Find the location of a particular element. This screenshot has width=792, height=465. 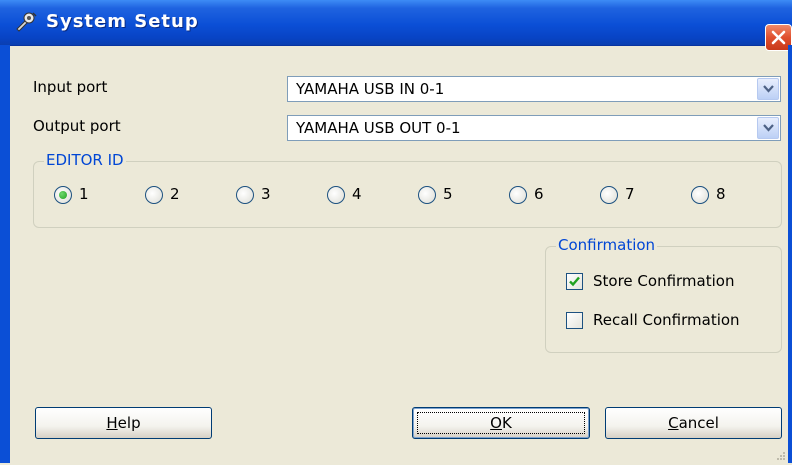

editor-id-radio-label: 8 is located at coordinates (721, 194).